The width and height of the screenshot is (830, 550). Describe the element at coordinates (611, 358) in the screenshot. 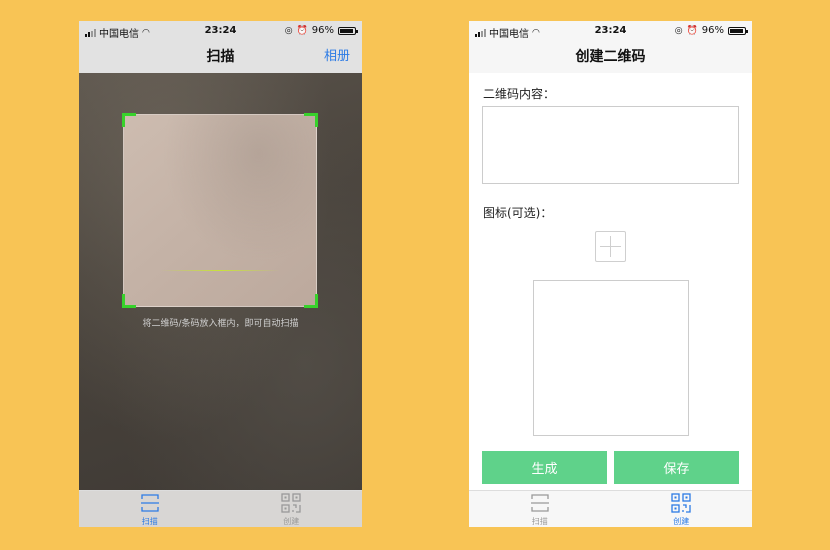

I see `qr-preview` at that location.